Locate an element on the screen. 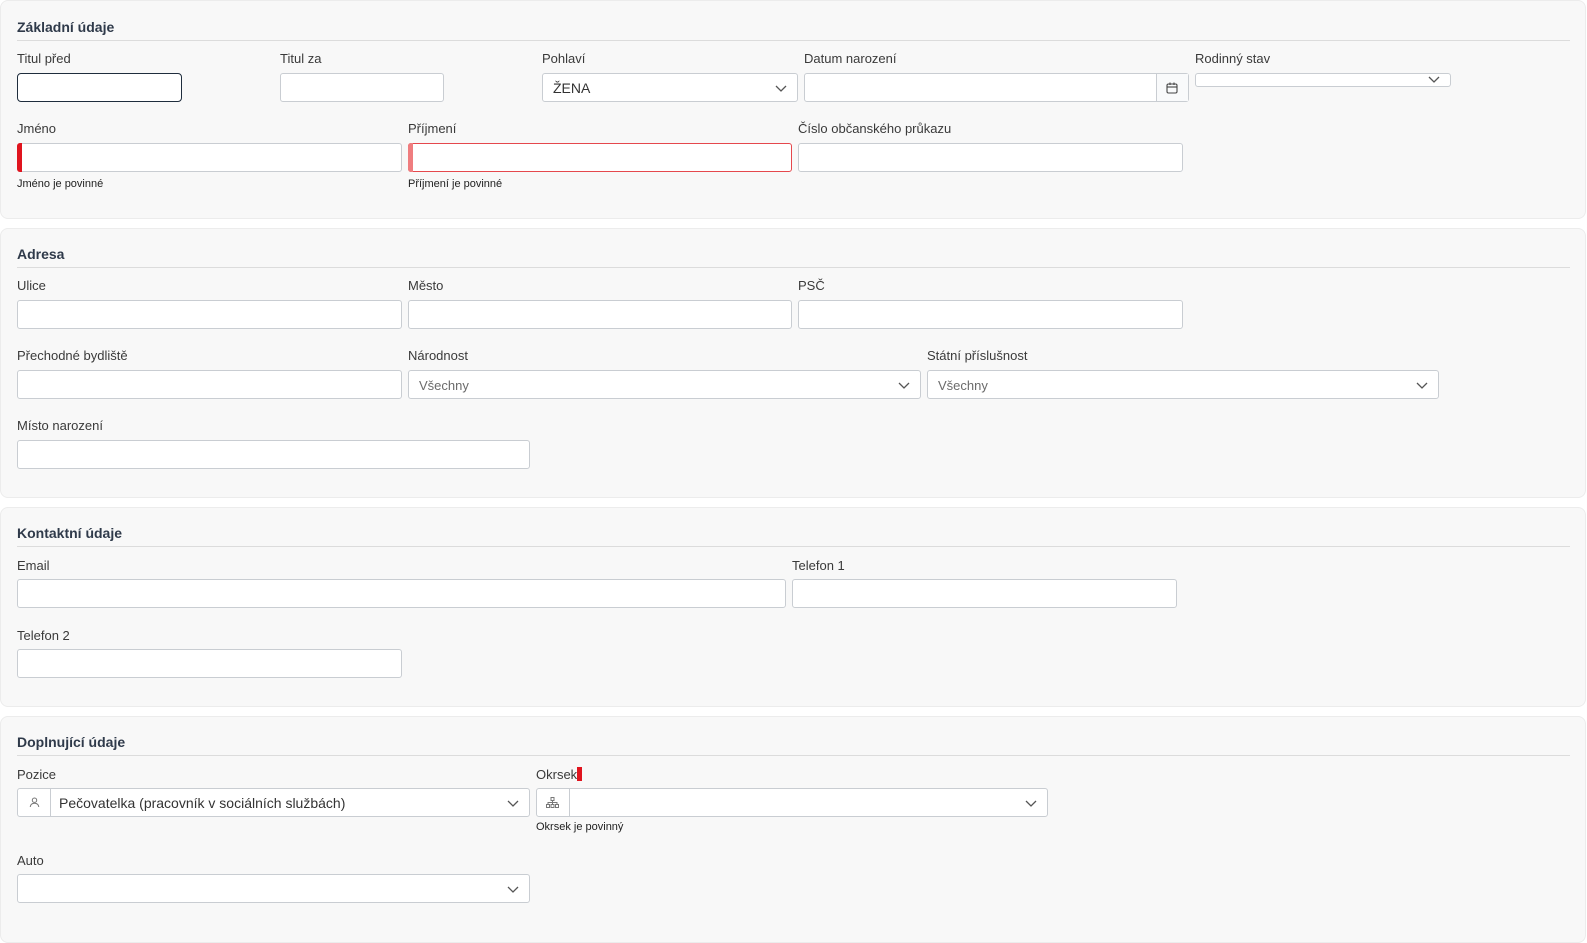  statni-prislusnost-select: Všechny is located at coordinates (1183, 384).